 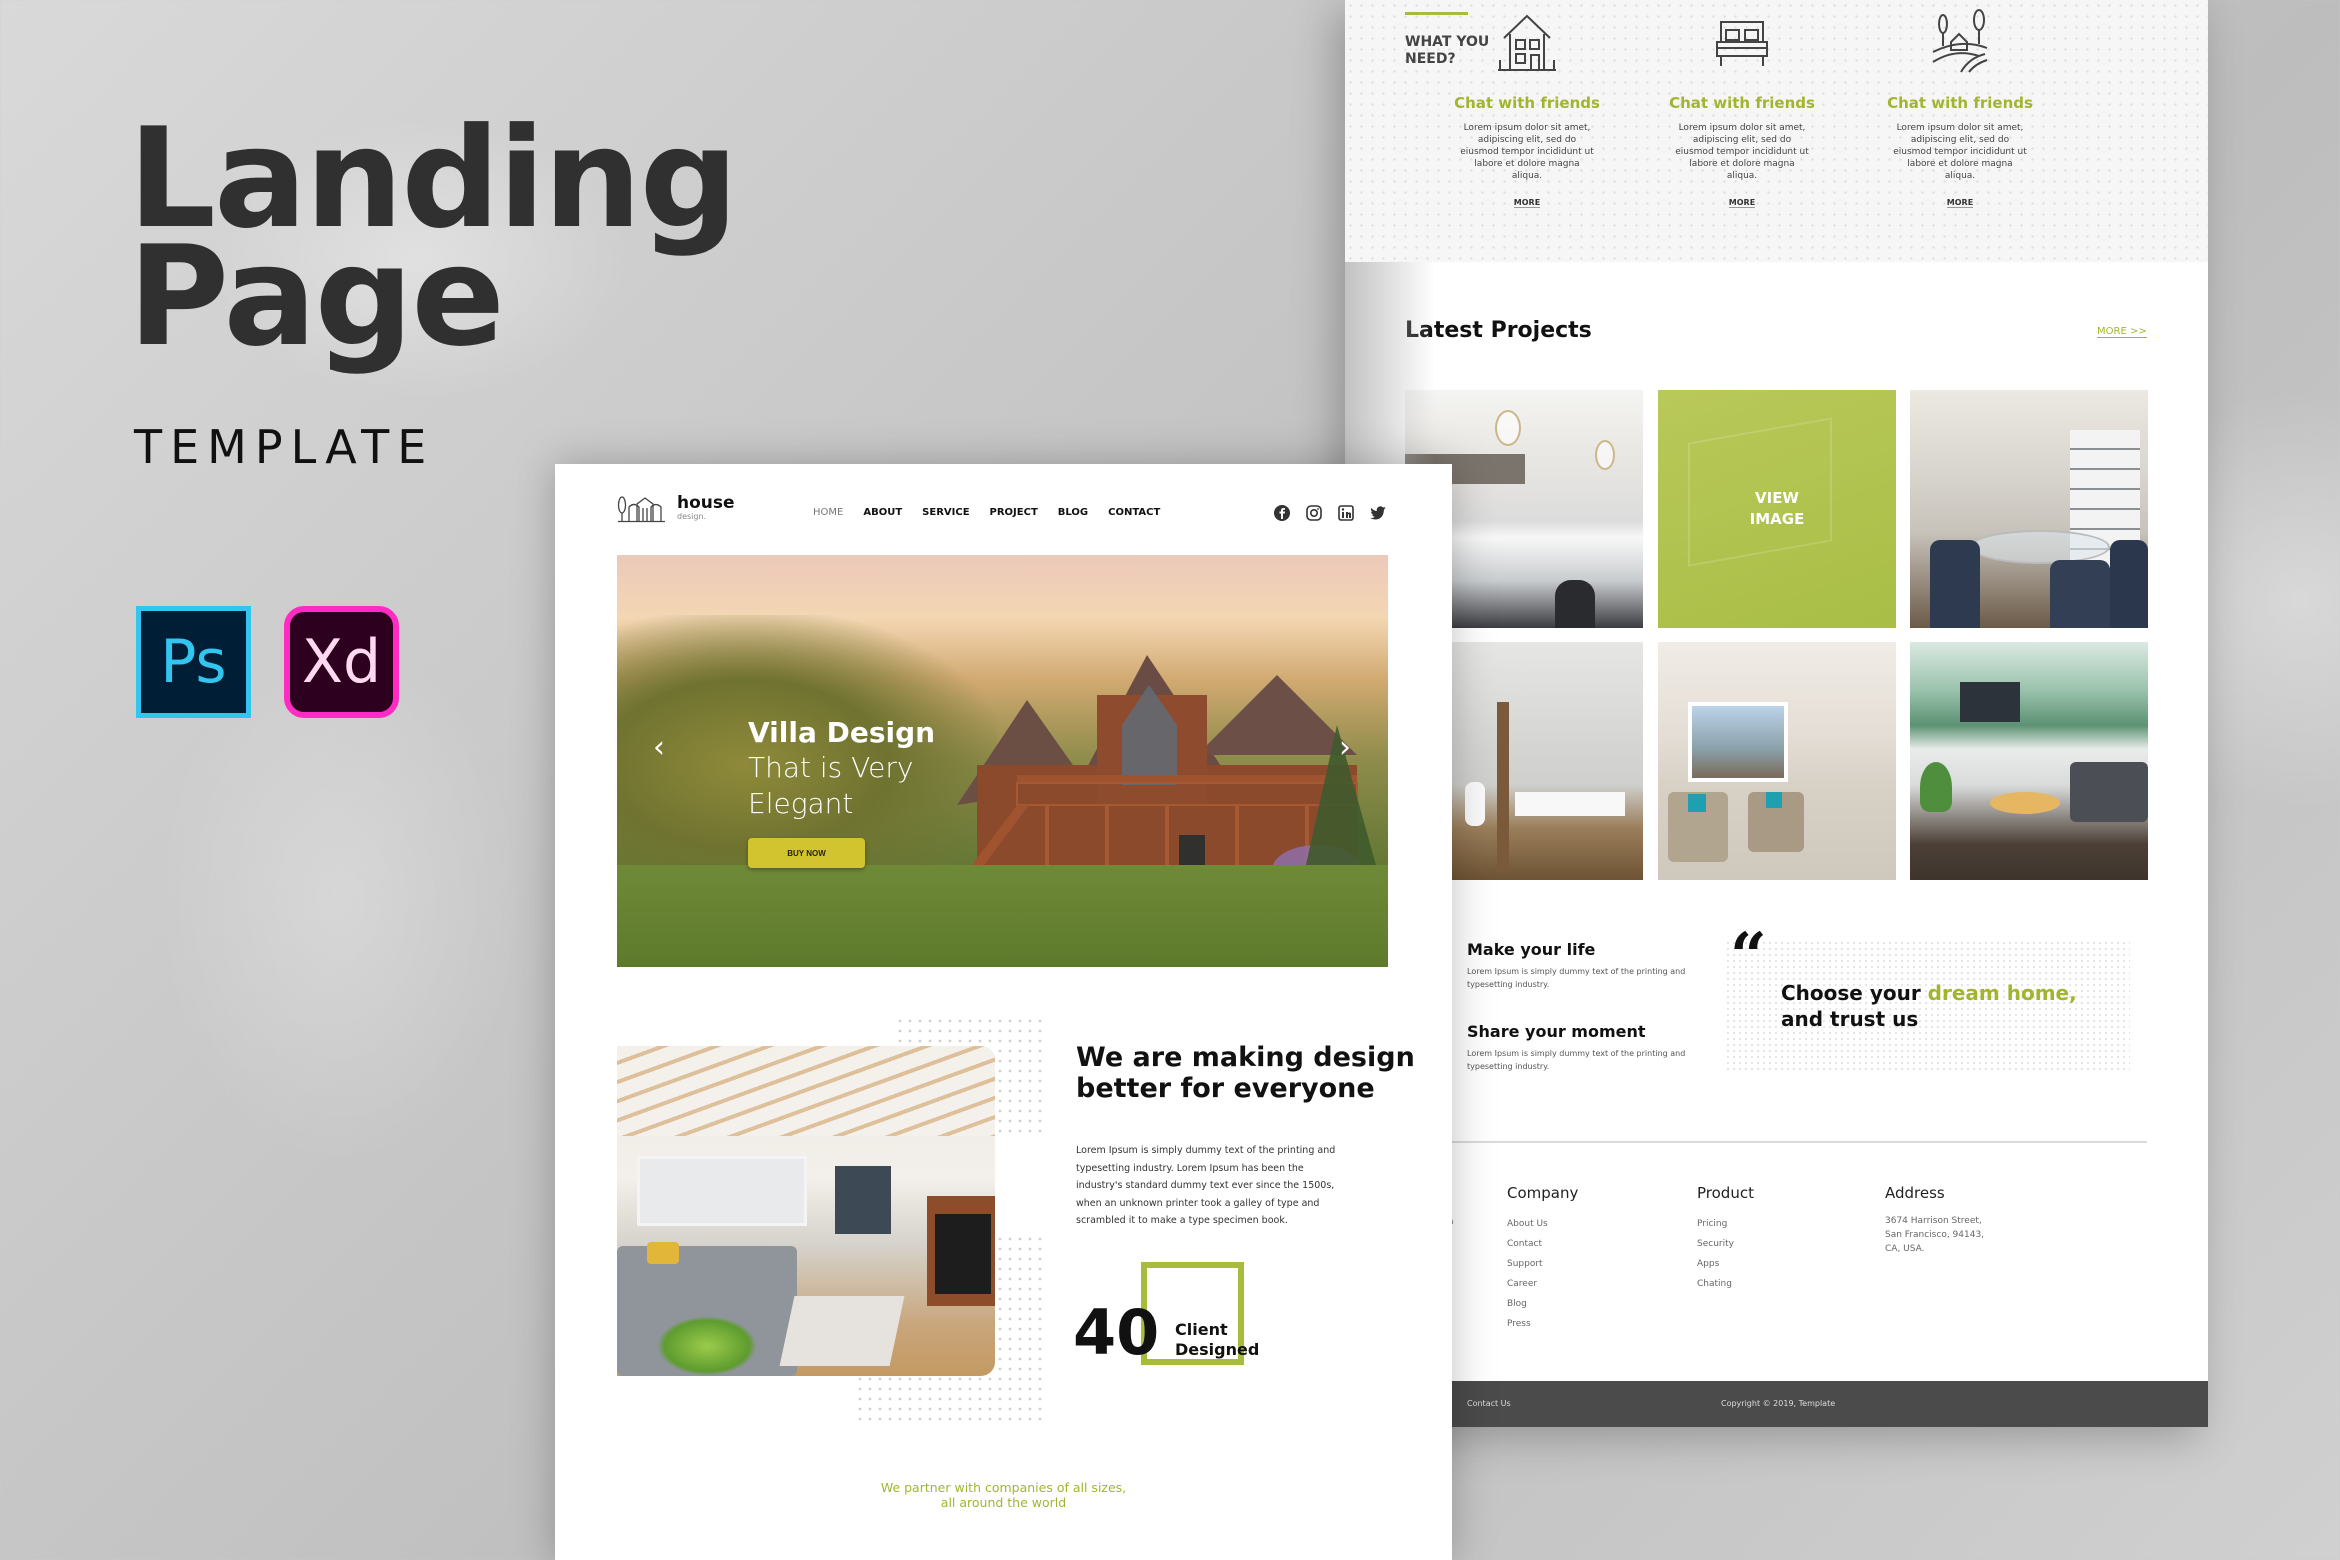 What do you see at coordinates (1346, 513) in the screenshot?
I see `linkedin-icon` at bounding box center [1346, 513].